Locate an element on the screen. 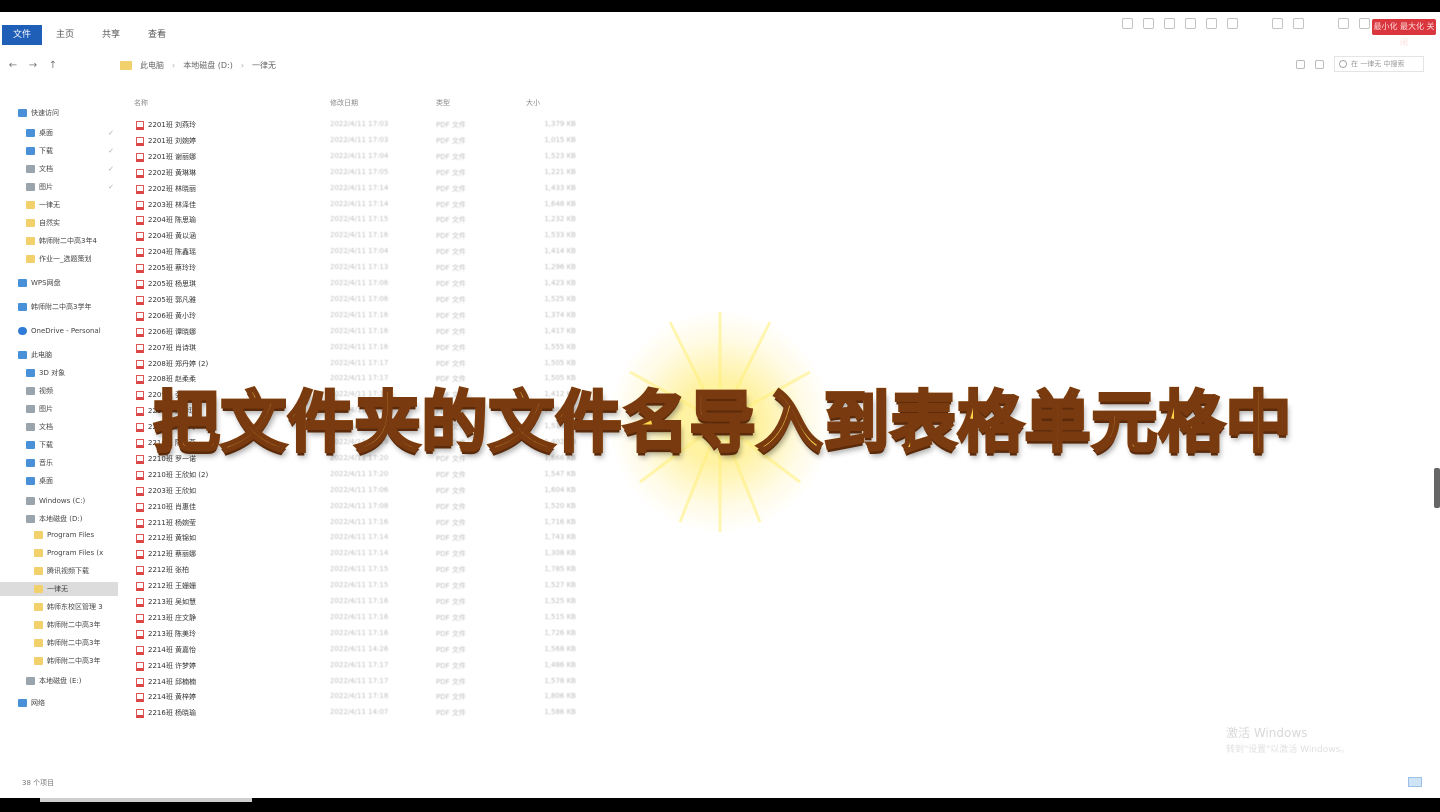  file-row: 2214班 黄嘉怡 2022/4/11 14:26 PDF 文件 1,568 KB is located at coordinates (365, 650).